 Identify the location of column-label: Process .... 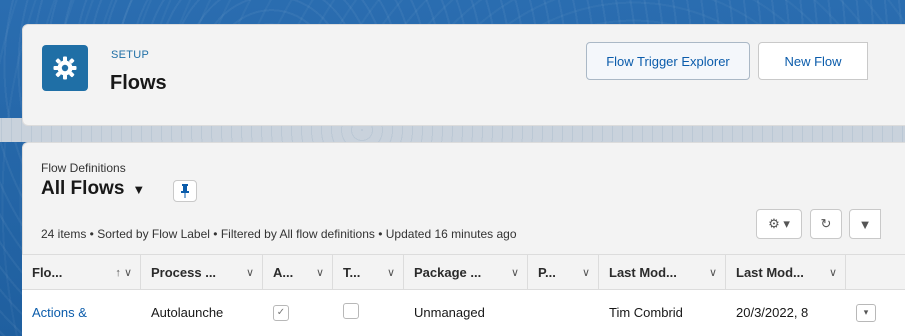
(184, 272).